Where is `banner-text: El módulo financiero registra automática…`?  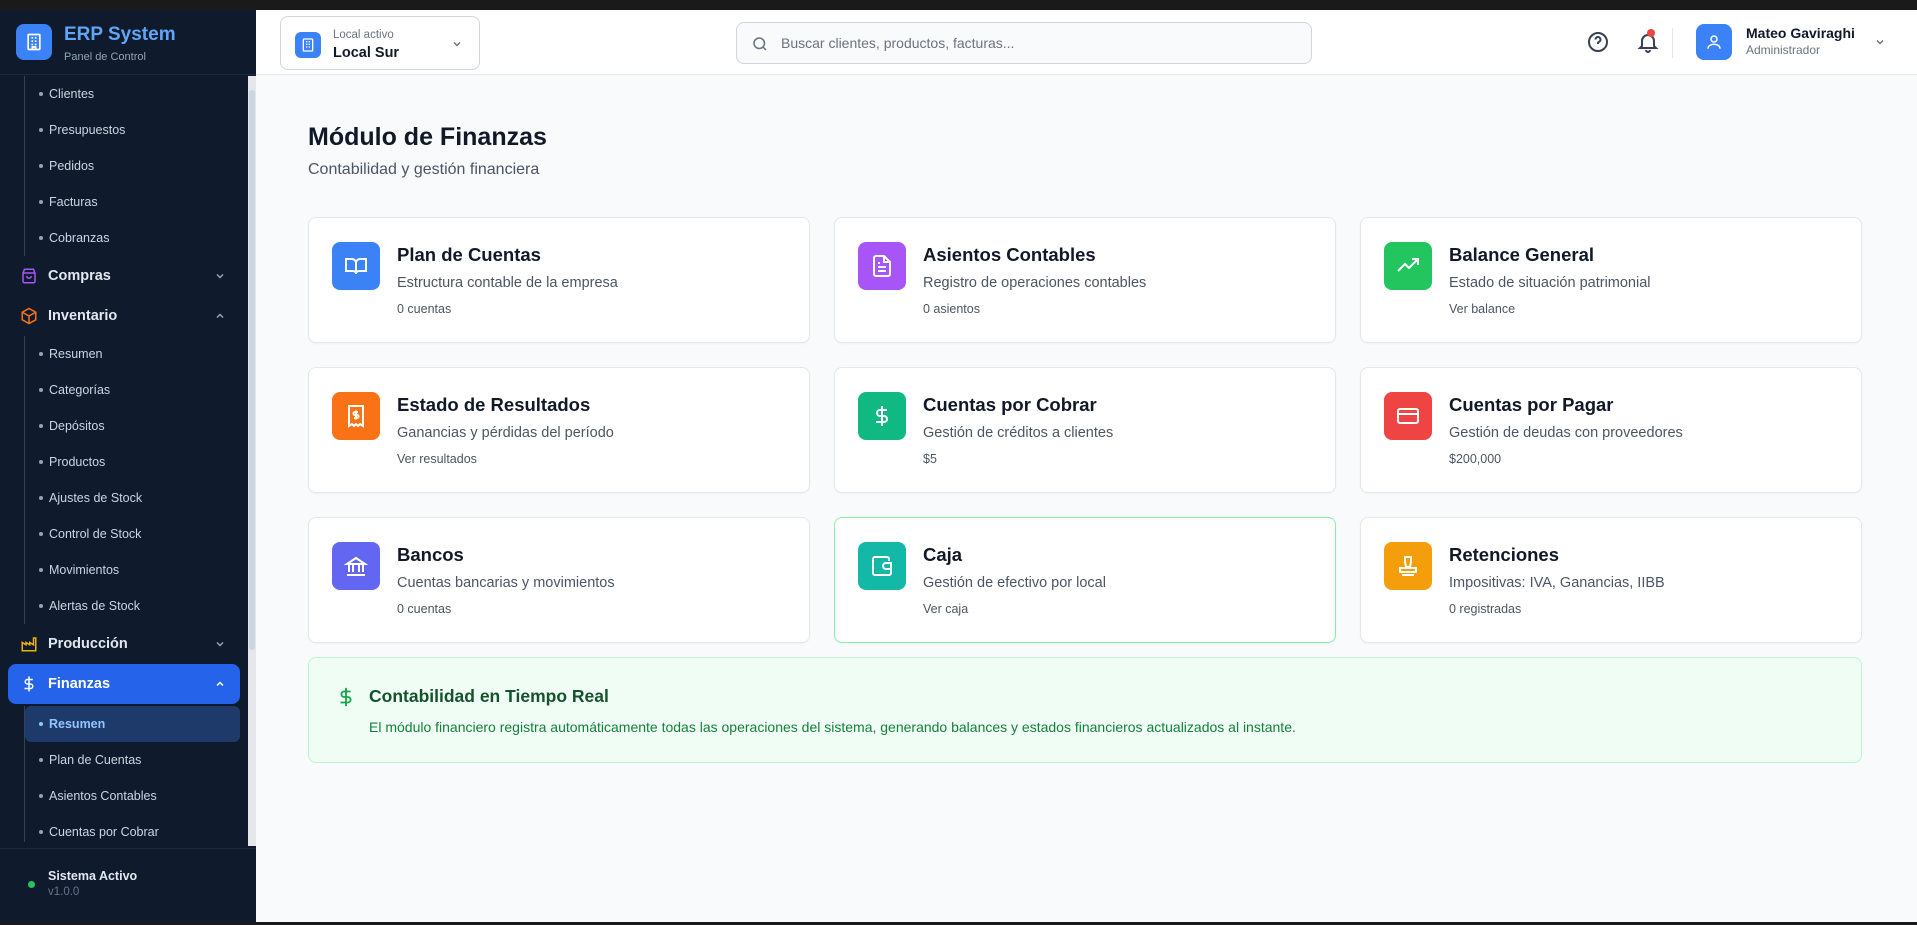
banner-text: El módulo financiero registra automática… is located at coordinates (832, 727).